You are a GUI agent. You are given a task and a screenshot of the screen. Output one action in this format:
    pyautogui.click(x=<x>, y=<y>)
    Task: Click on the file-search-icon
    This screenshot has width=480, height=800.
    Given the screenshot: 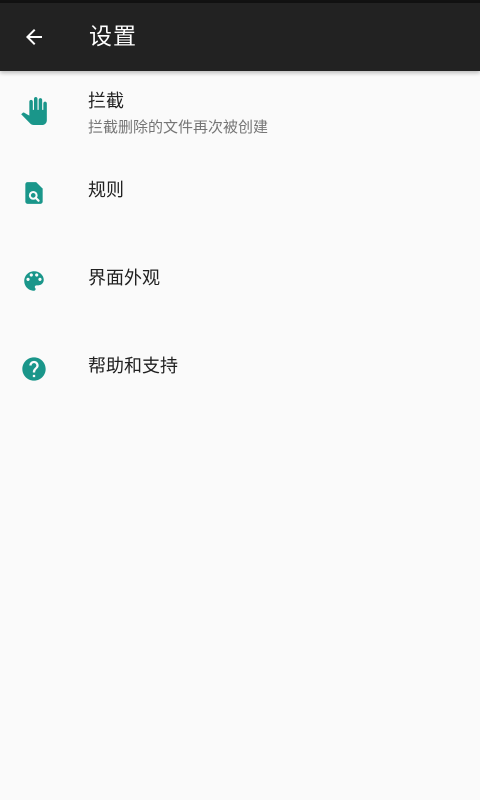 What is the action you would take?
    pyautogui.click(x=34, y=193)
    